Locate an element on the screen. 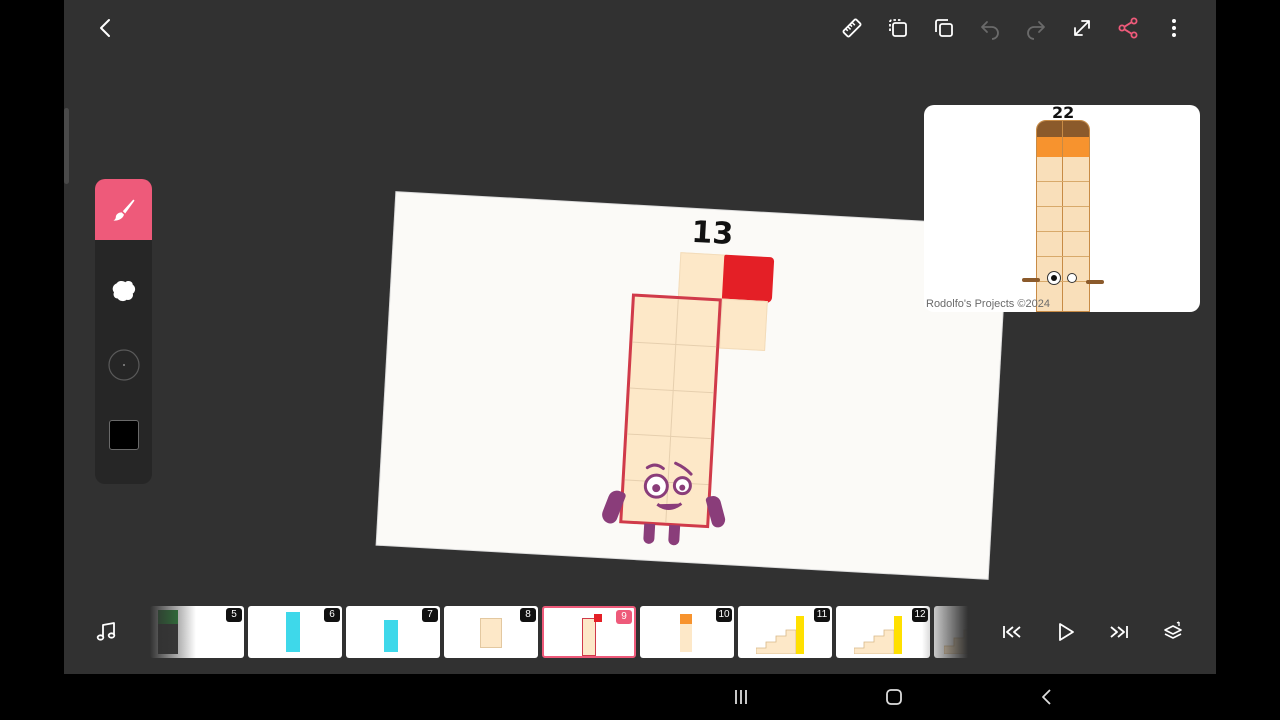 This screenshot has height=720, width=1280. share-button is located at coordinates (1128, 28).